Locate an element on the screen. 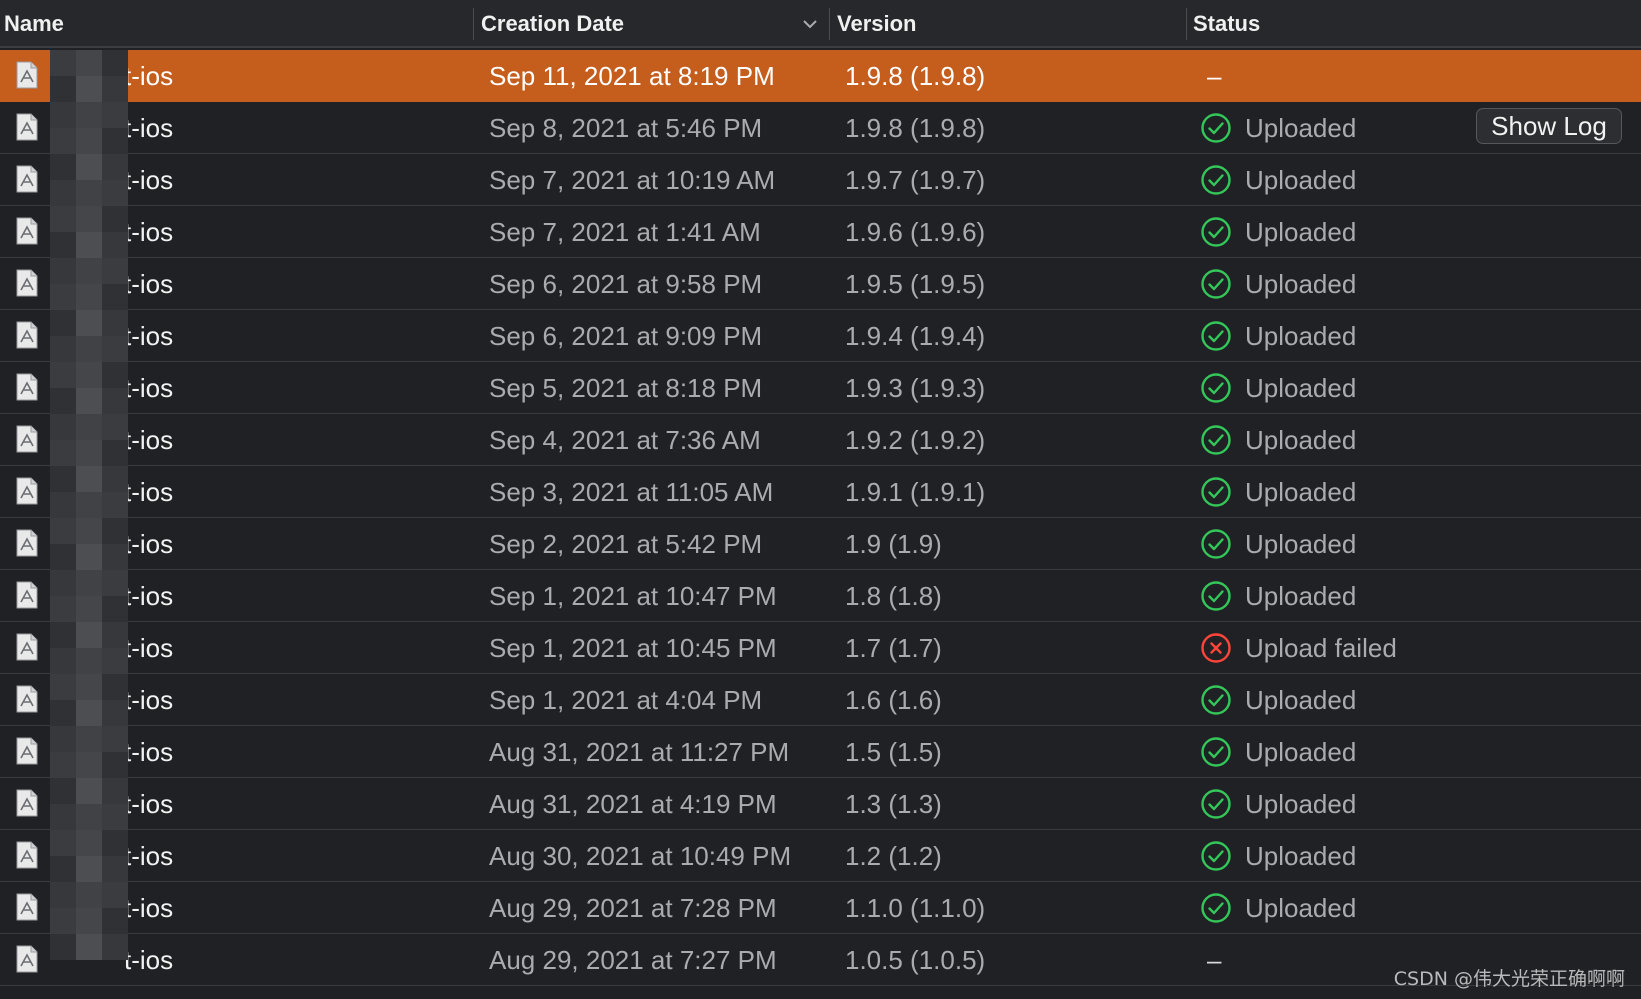 This screenshot has height=999, width=1641. creation-date: Sep 7, 2021 at 1:41 AM is located at coordinates (625, 232).